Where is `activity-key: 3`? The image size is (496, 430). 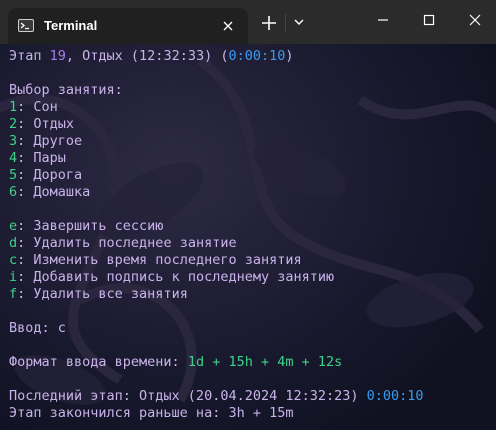
activity-key: 3 is located at coordinates (13, 141).